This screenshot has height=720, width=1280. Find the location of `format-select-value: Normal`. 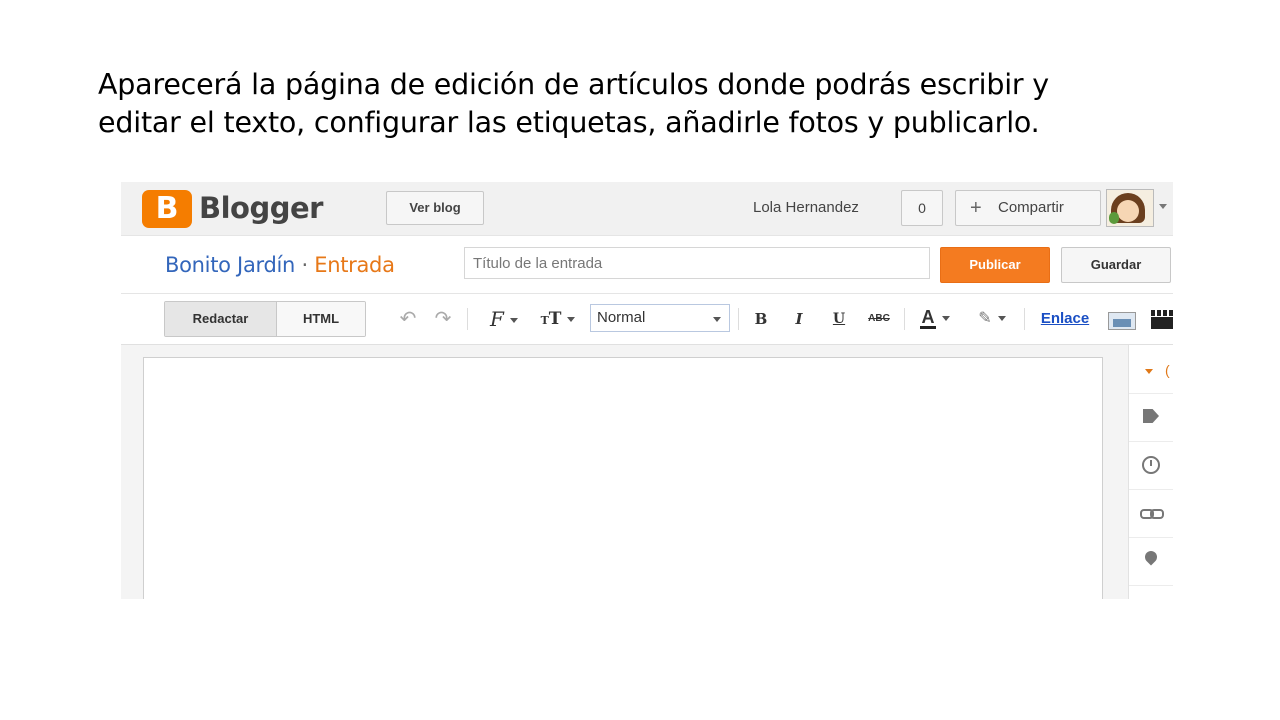

format-select-value: Normal is located at coordinates (621, 317).